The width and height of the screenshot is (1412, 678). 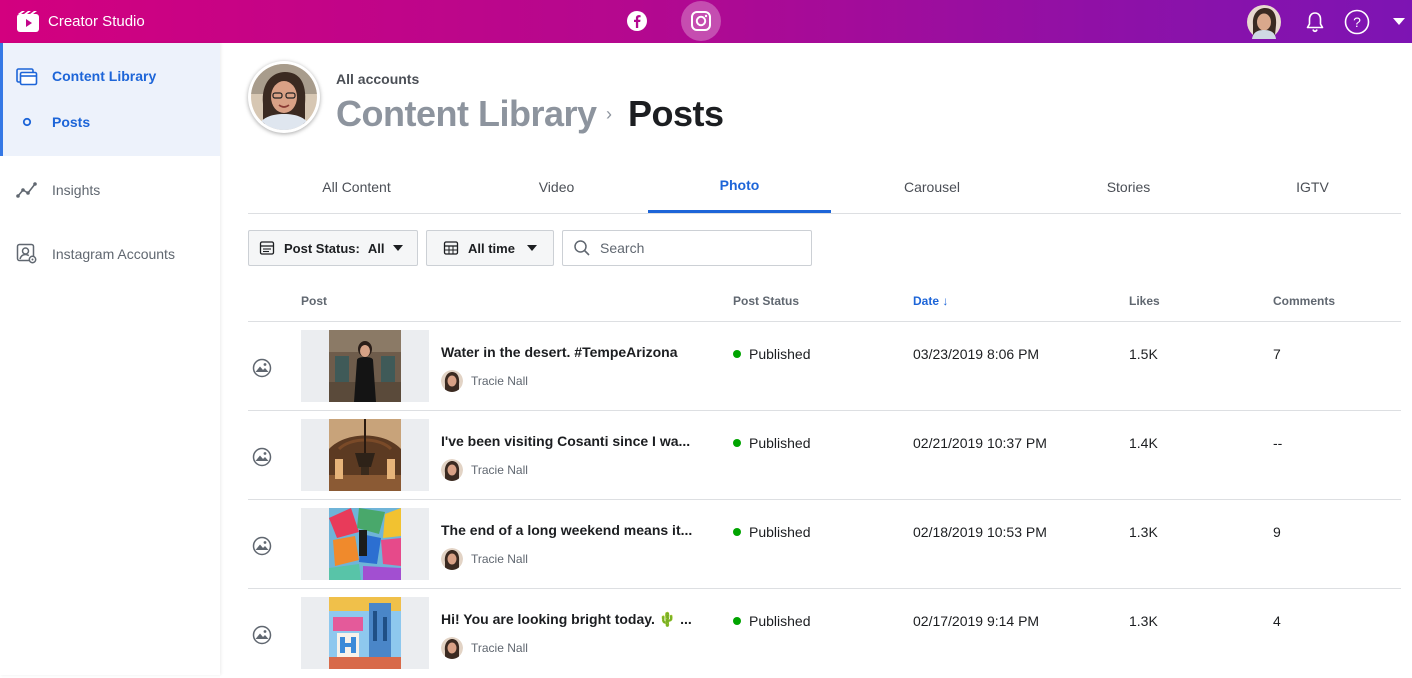 I want to click on column-header-post: Post, so click(x=314, y=301).